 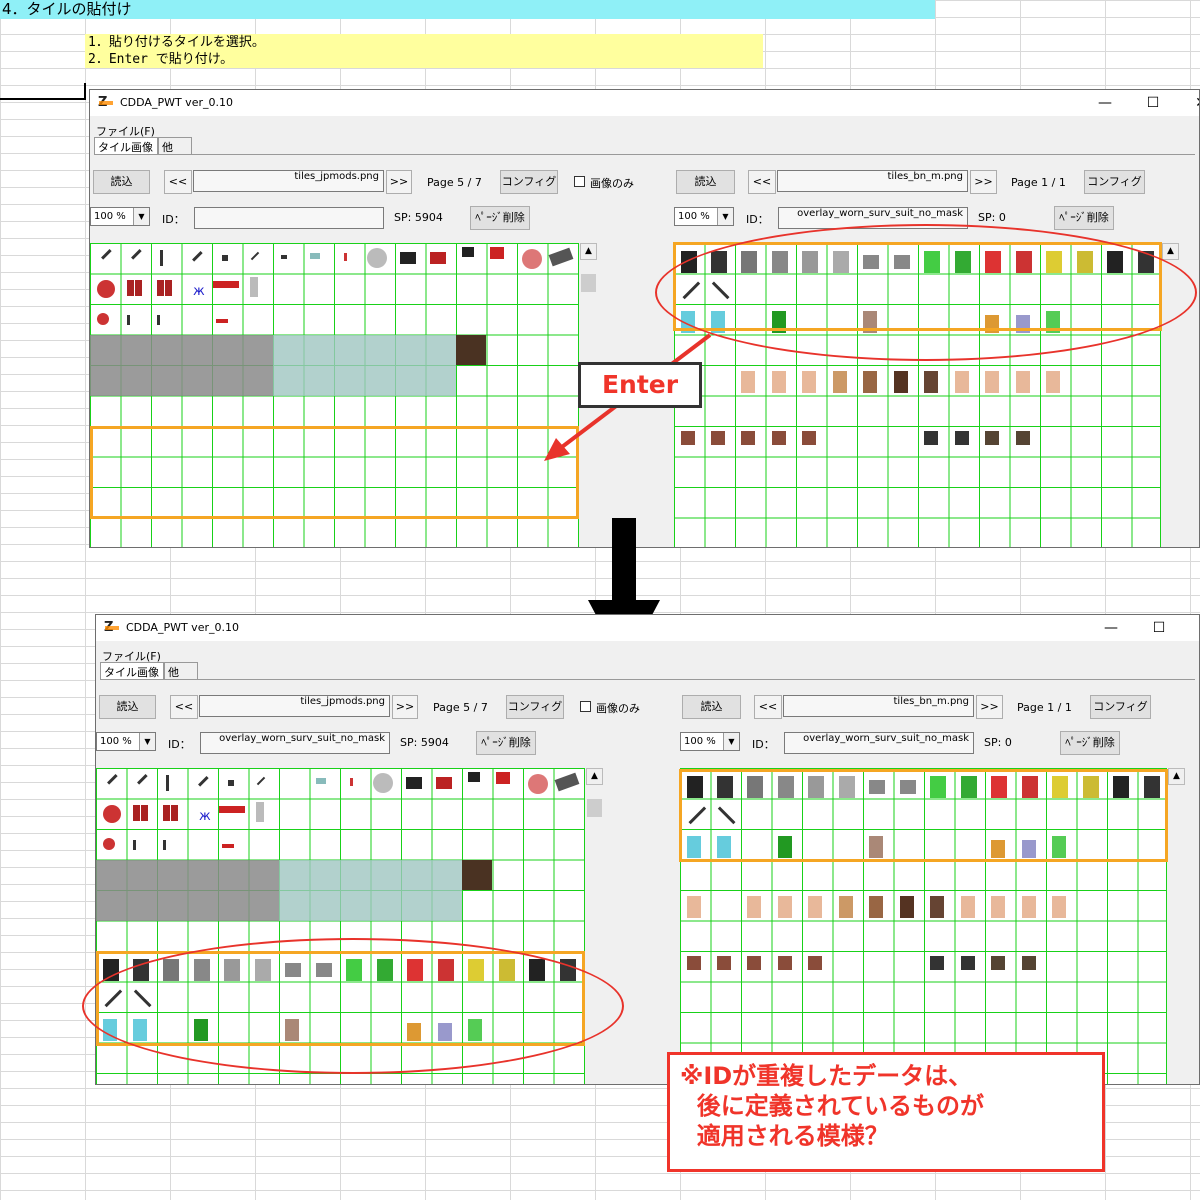 What do you see at coordinates (826, 1076) in the screenshot?
I see `note-line-1: ※IDが重複したデータは、` at bounding box center [826, 1076].